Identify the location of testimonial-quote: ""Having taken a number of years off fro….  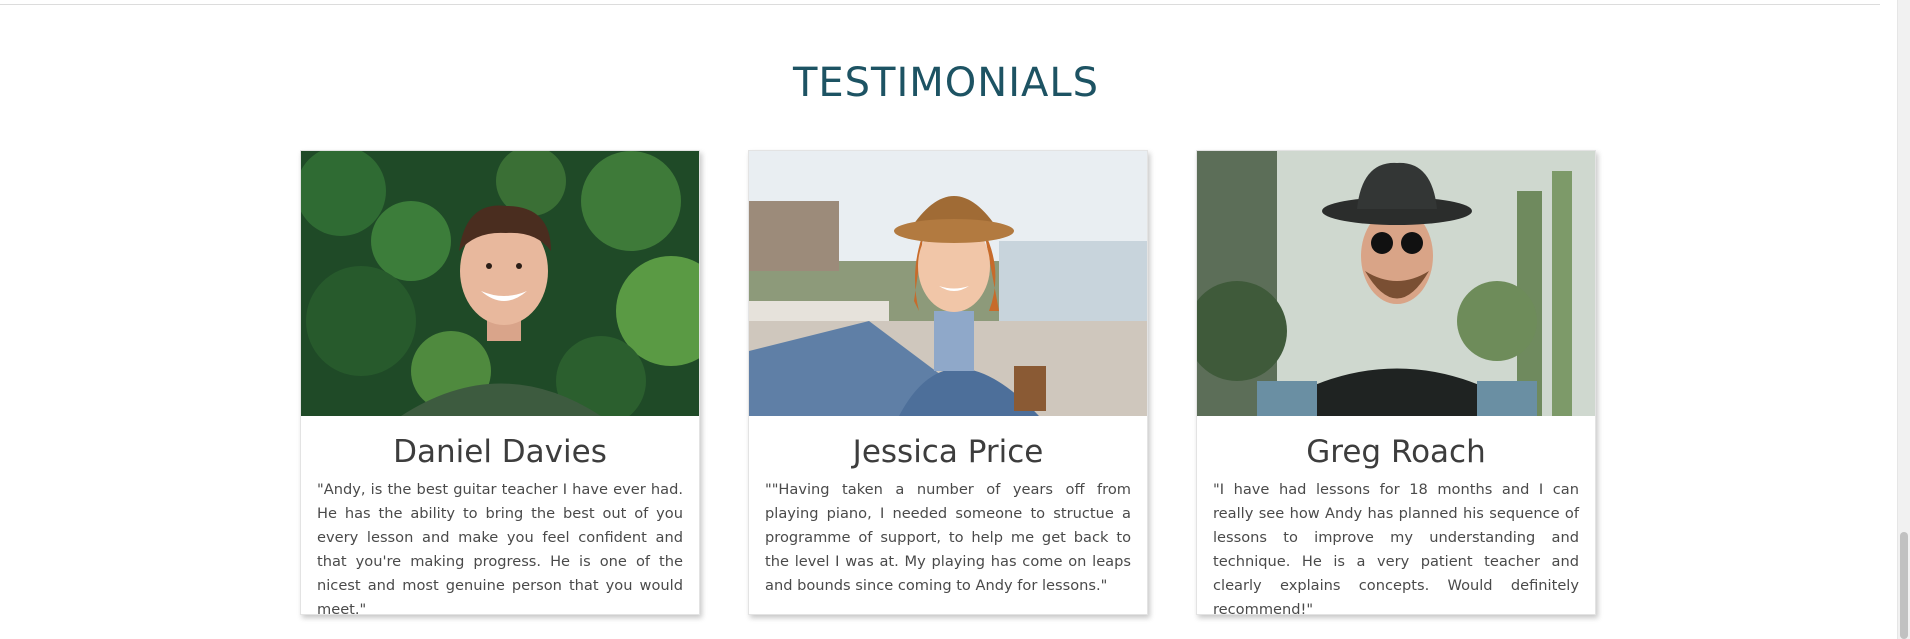
(948, 537).